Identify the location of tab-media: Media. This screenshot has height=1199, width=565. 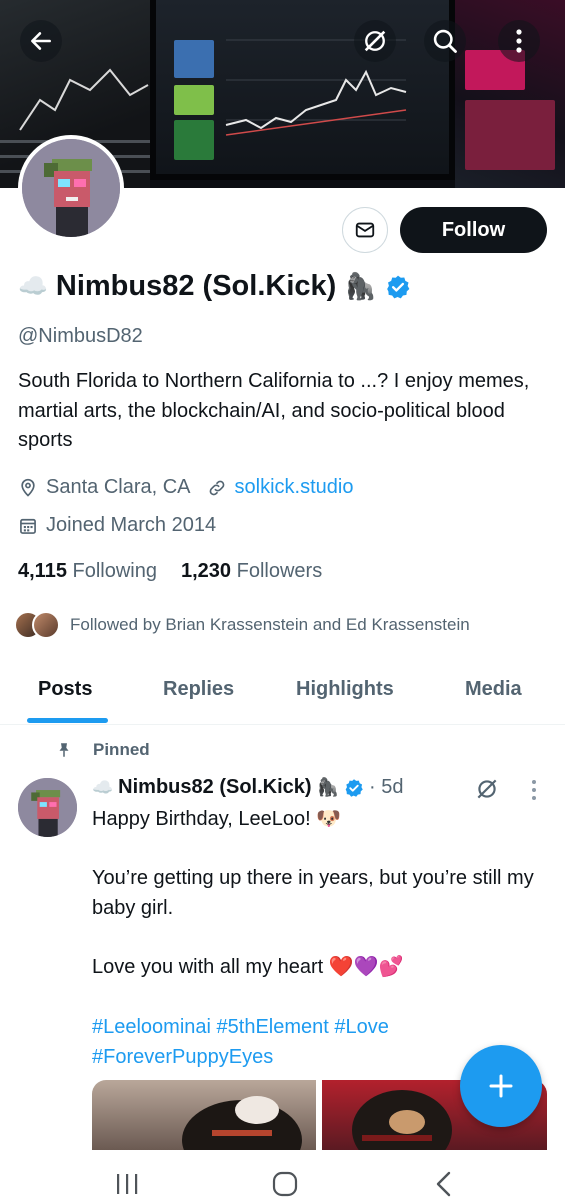
(493, 689).